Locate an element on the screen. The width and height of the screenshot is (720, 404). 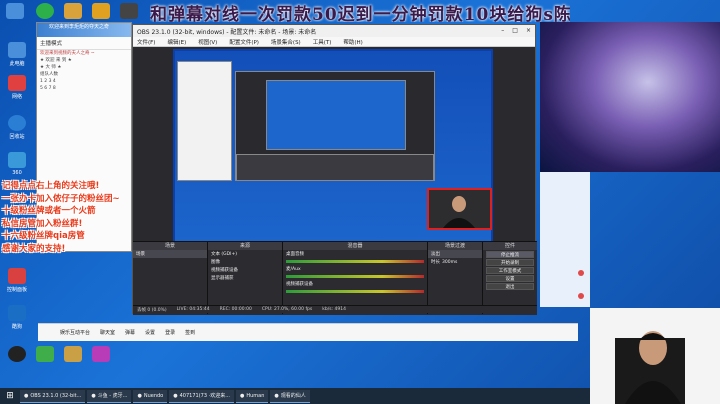
webcam-overlay is located at coordinates (459, 209).